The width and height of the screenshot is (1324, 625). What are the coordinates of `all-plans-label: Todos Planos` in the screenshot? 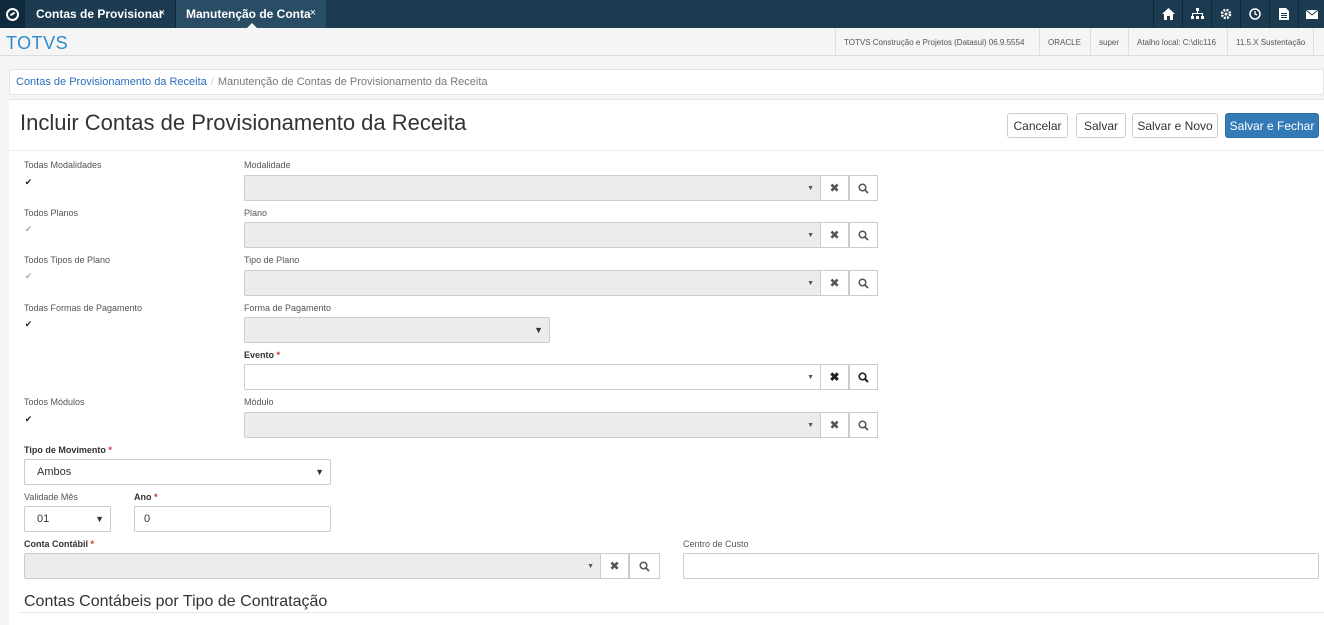 It's located at (51, 213).